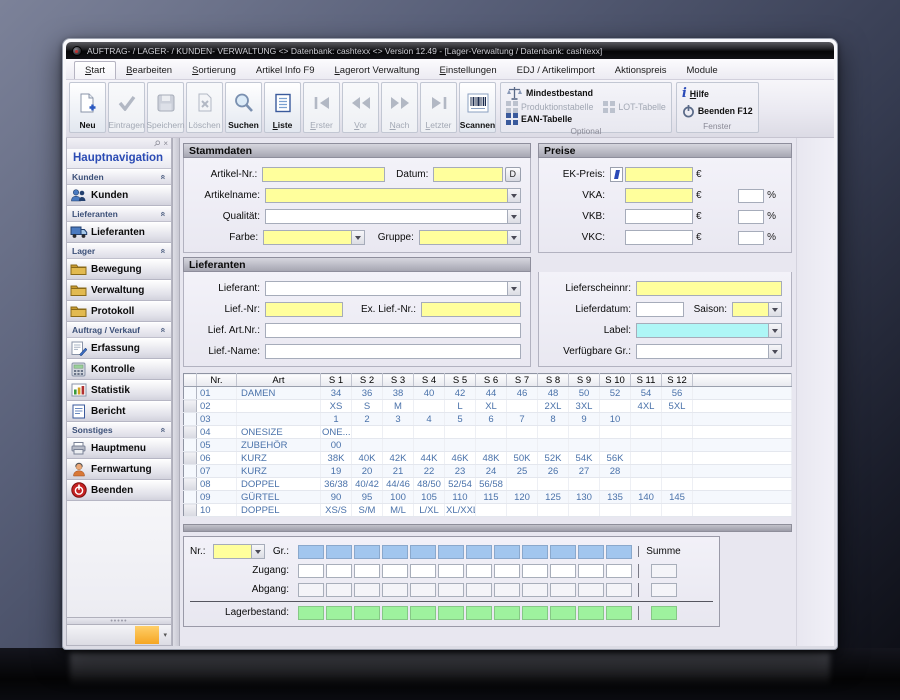 The image size is (900, 700). Describe the element at coordinates (119, 369) in the screenshot. I see `sidebar-item-kontrolle: Kontrolle` at that location.